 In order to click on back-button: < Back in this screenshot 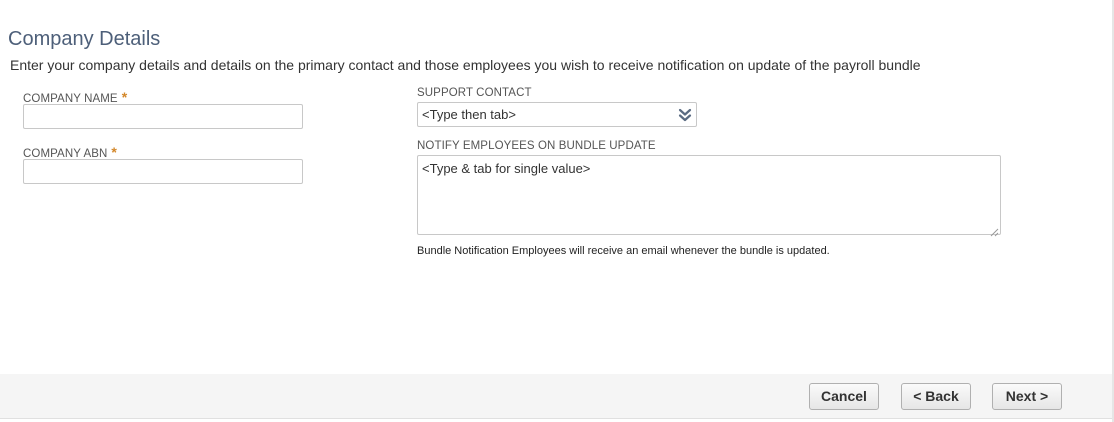, I will do `click(936, 396)`.